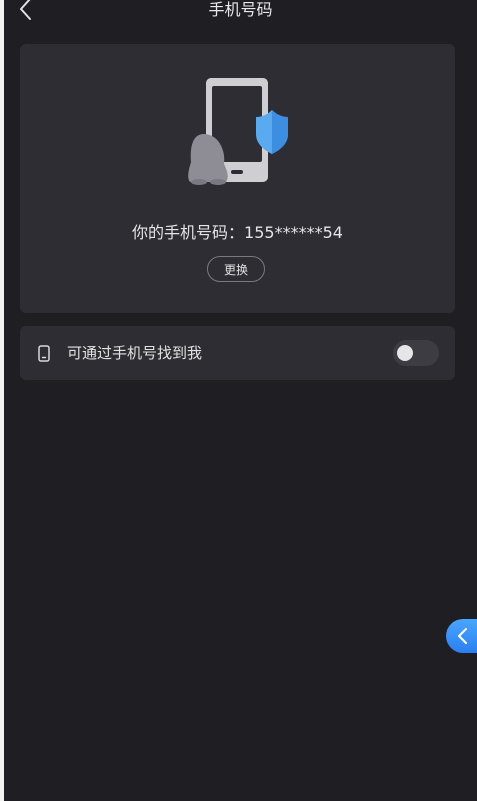 This screenshot has width=477, height=801. Describe the element at coordinates (44, 353) in the screenshot. I see `mobile-phone-icon` at that location.